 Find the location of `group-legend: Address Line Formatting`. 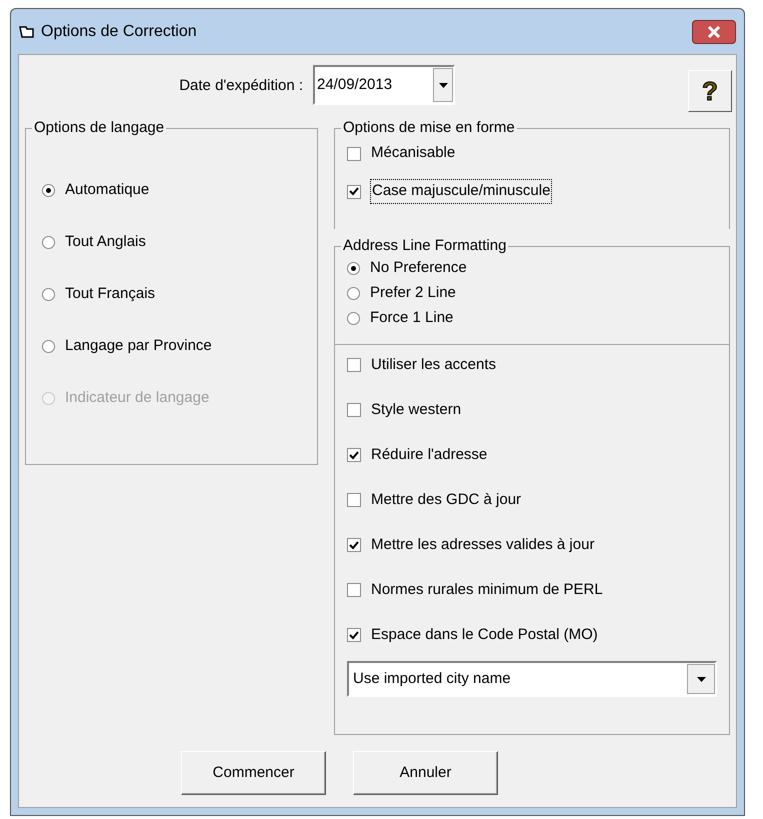

group-legend: Address Line Formatting is located at coordinates (424, 246).